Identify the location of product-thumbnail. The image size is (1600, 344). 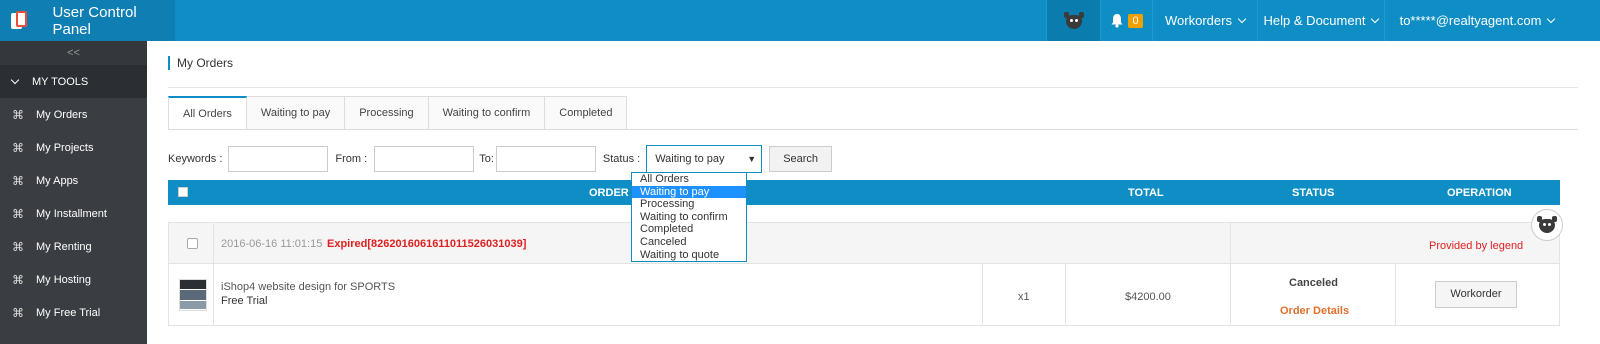
(193, 295).